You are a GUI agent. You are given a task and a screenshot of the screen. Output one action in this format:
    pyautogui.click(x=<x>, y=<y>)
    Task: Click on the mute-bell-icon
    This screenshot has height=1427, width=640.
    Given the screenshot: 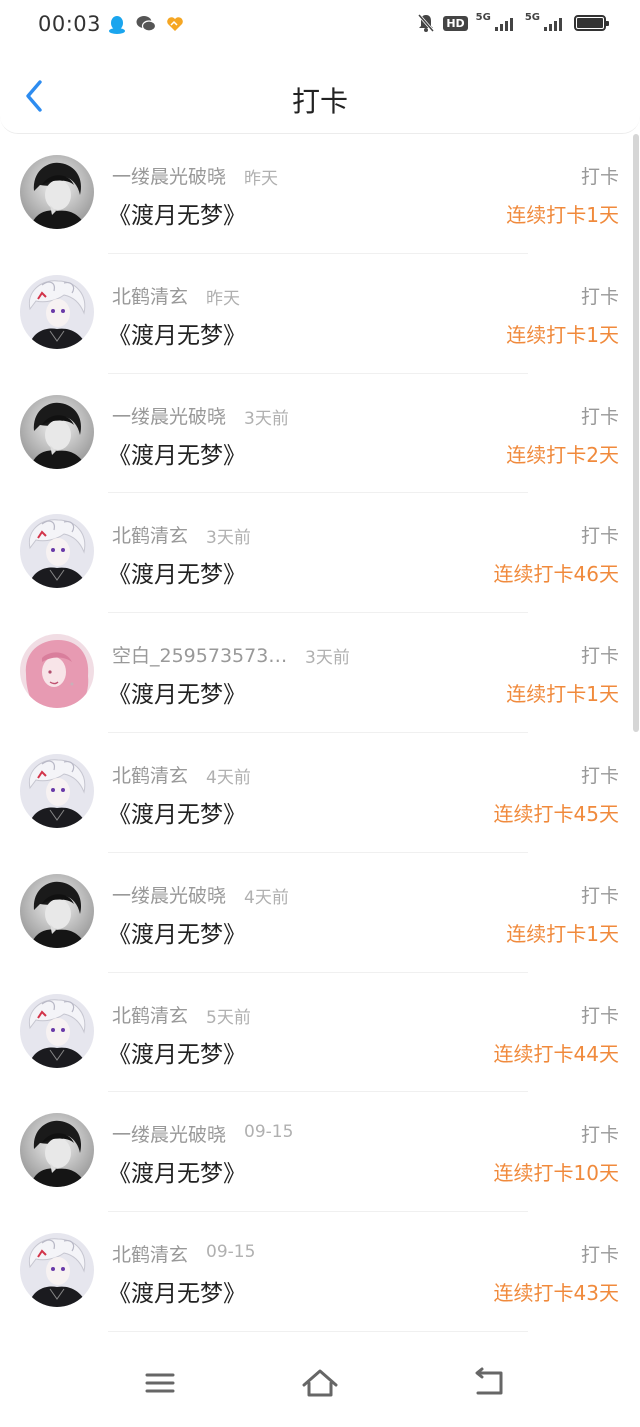 What is the action you would take?
    pyautogui.click(x=426, y=23)
    